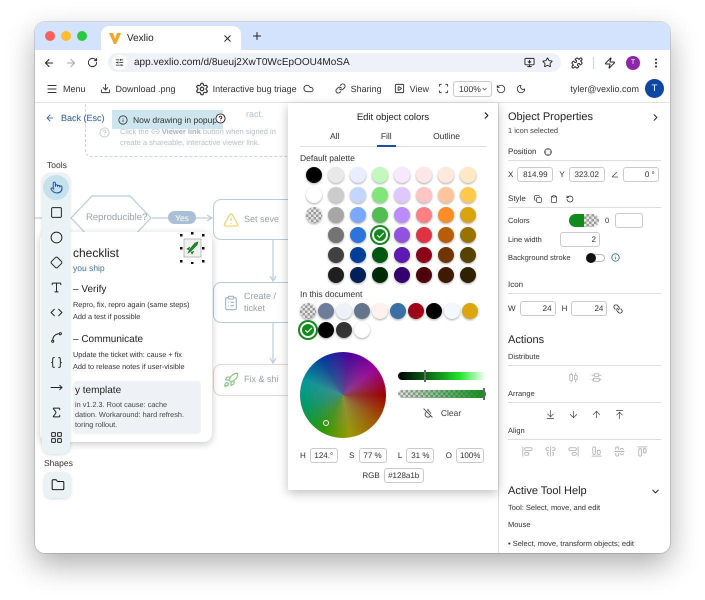 The image size is (705, 600). I want to click on crosshair-icon, so click(548, 152).